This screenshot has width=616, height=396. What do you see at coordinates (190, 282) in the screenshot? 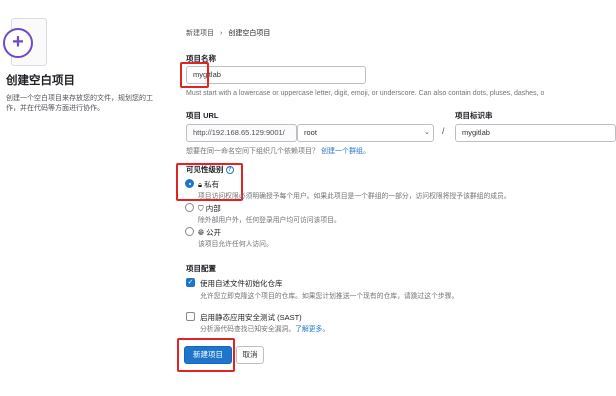
I see `readme-checkbox: ✓` at bounding box center [190, 282].